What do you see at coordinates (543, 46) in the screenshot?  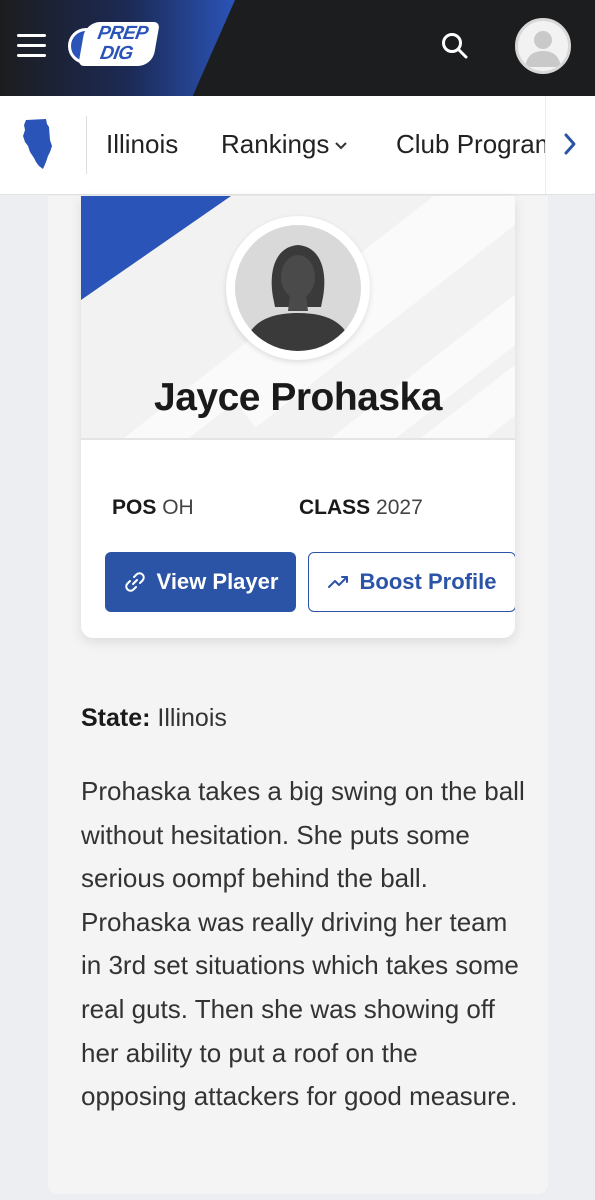 I see `user-avatar-icon` at bounding box center [543, 46].